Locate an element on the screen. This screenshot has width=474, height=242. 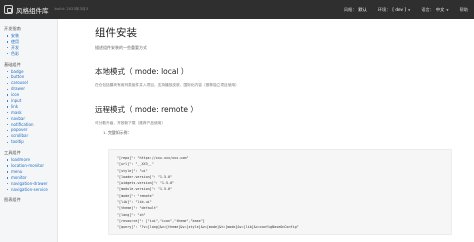
sidebar-item-color: 色彩 is located at coordinates (28, 54).